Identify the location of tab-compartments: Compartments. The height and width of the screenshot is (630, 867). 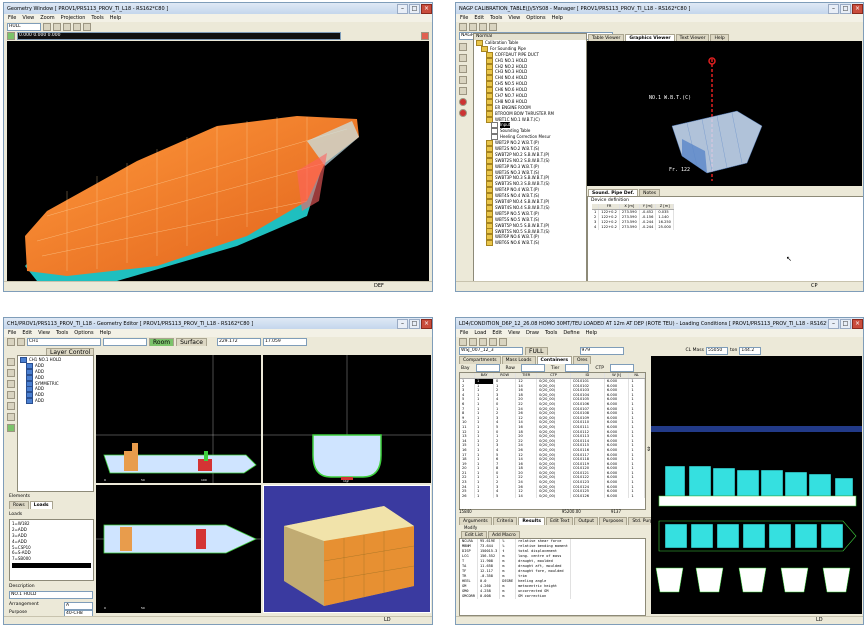
(480, 360).